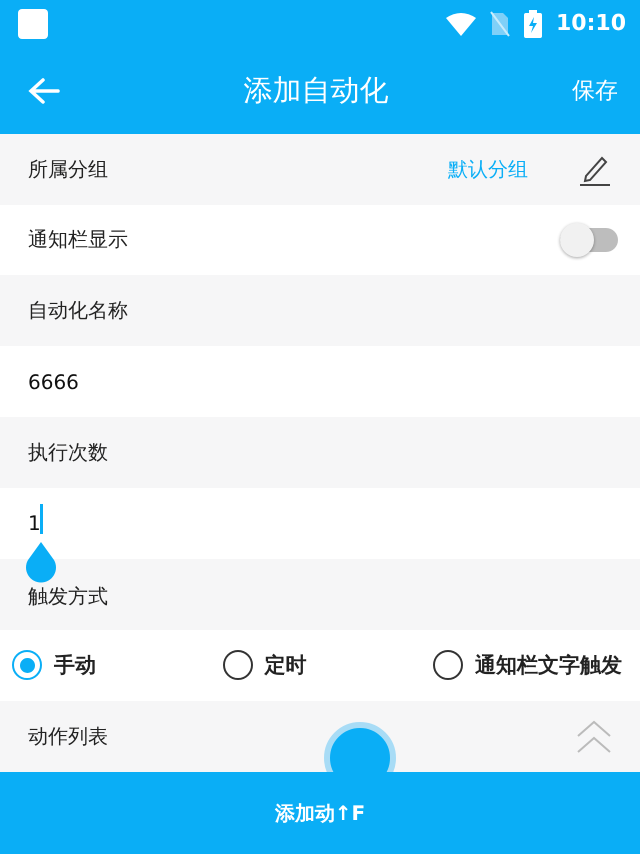  I want to click on status-time: 10:10, so click(591, 23).